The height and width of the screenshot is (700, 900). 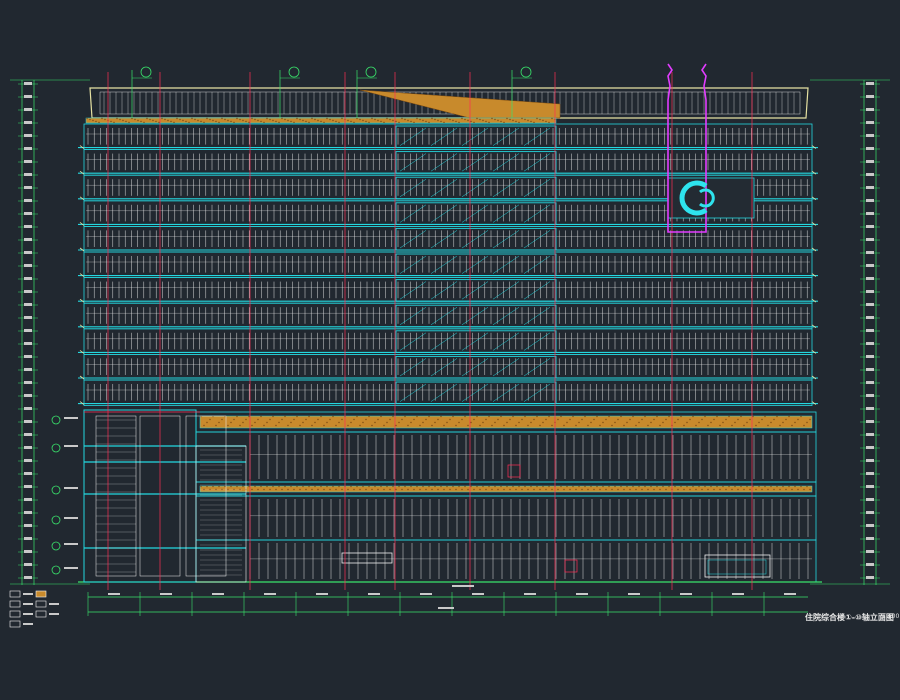 What do you see at coordinates (737, 566) in the screenshot?
I see `entrance-canopy-east` at bounding box center [737, 566].